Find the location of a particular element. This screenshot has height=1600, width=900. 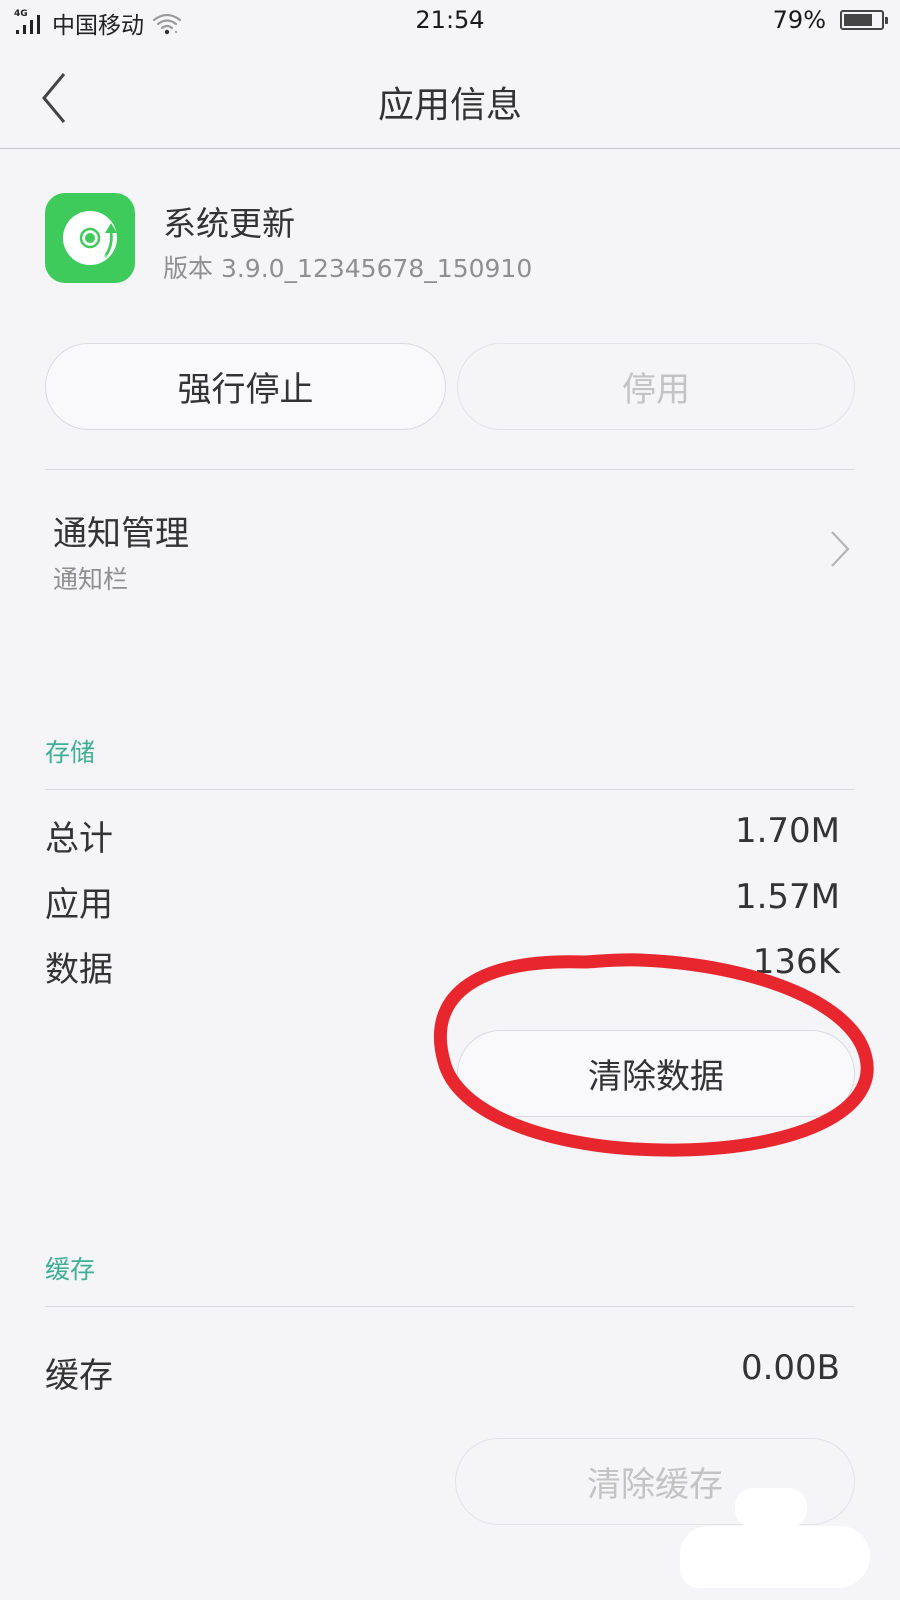

battery-icon is located at coordinates (864, 20).